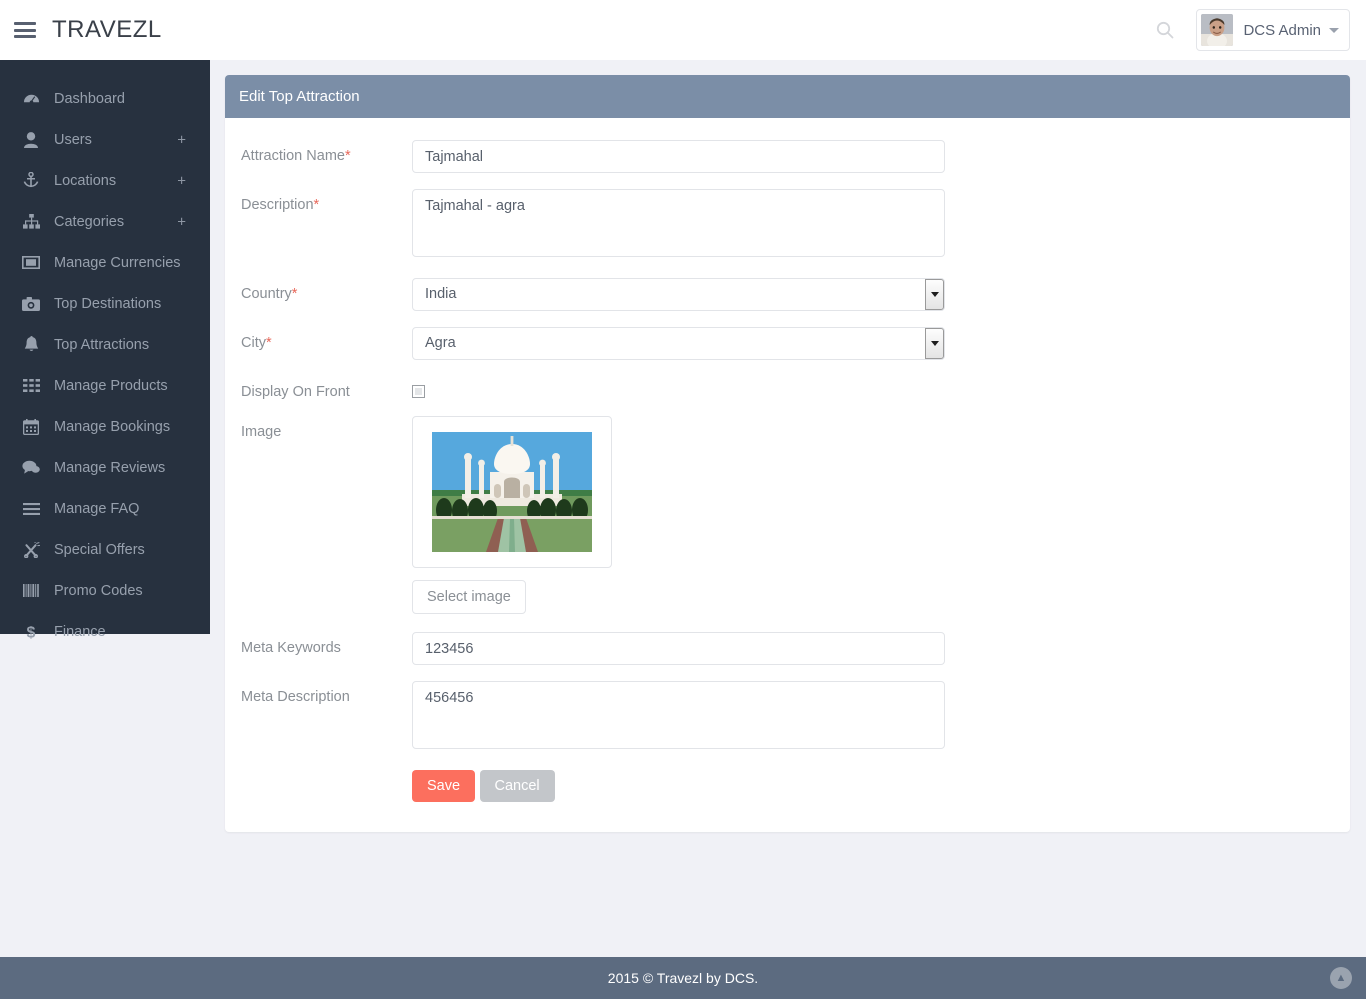  I want to click on tag-cut-icon, so click(31, 549).